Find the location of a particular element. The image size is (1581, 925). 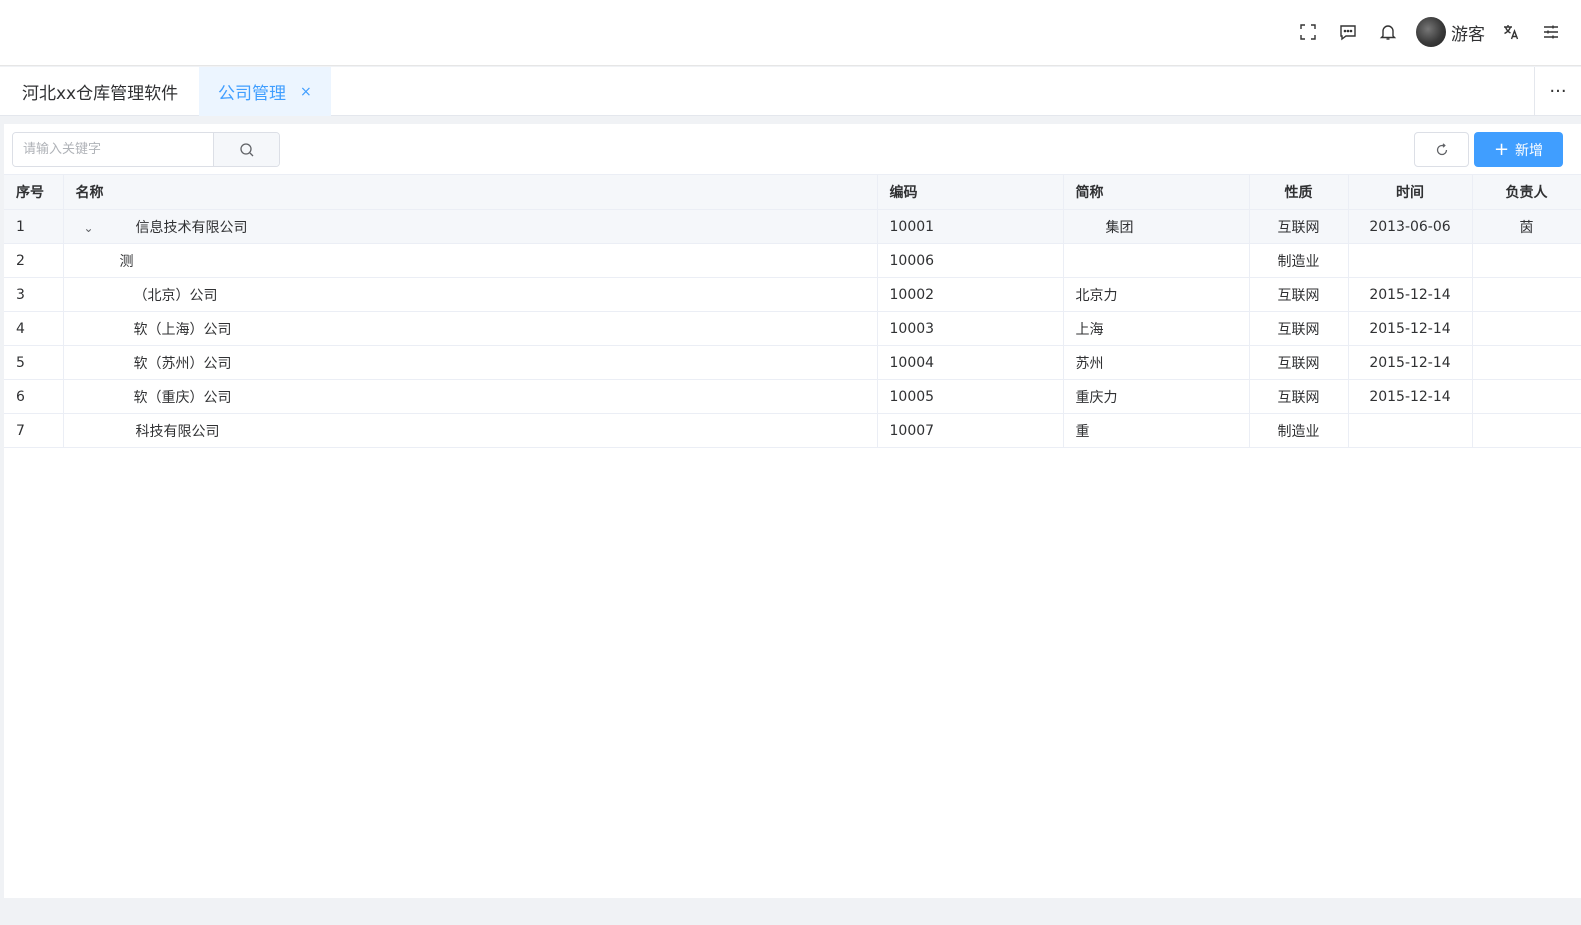

cell-index: 4 is located at coordinates (34, 328).